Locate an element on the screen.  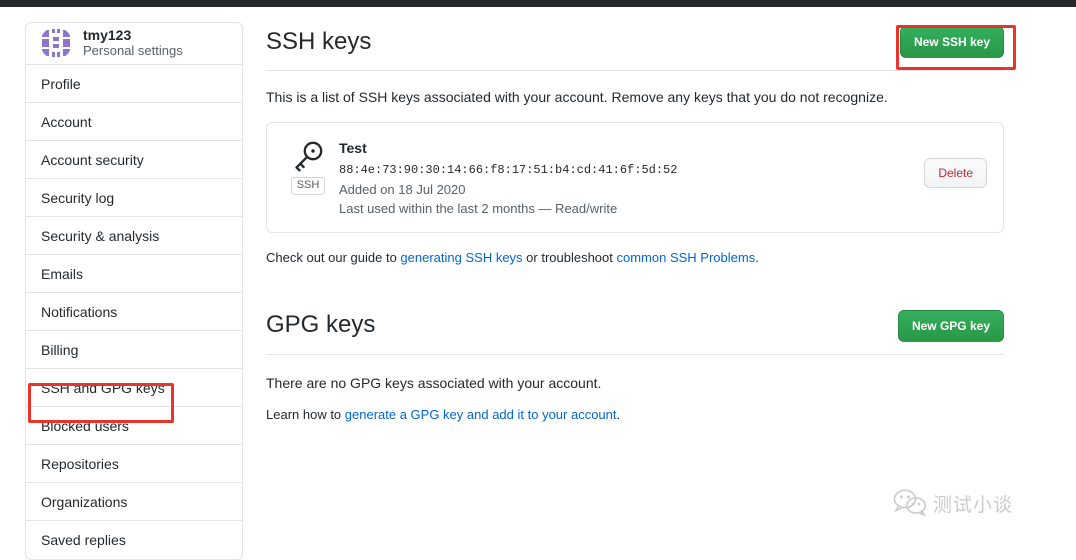
github-header-bar is located at coordinates (538, 3).